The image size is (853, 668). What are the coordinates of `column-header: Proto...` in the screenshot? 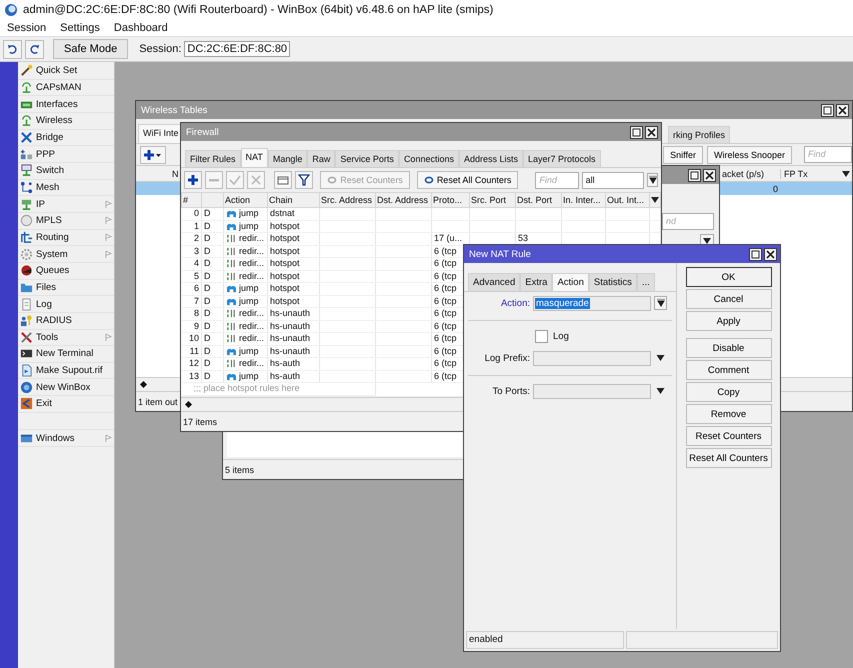 It's located at (451, 200).